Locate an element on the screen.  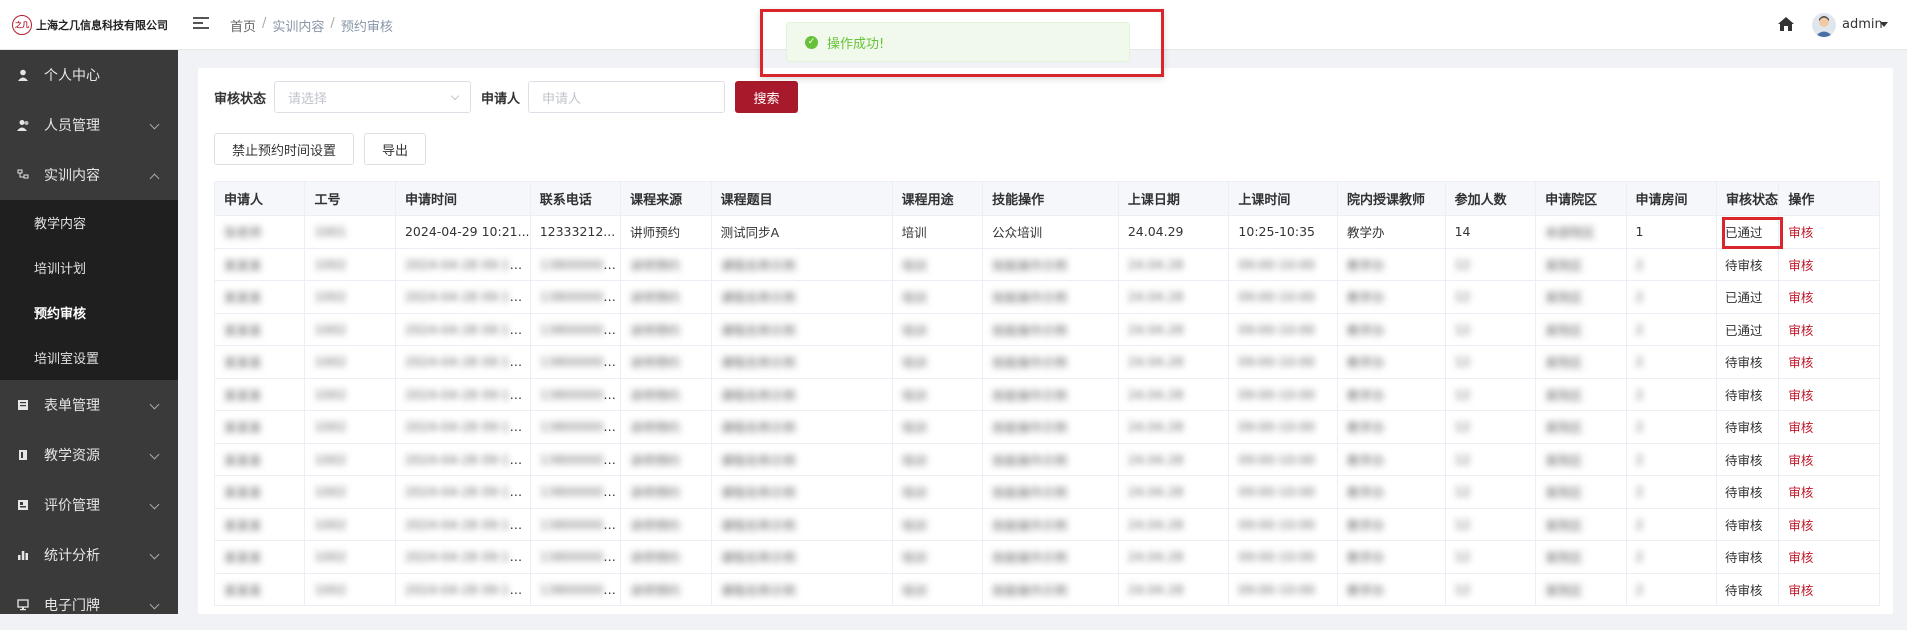
col-header: 工号 is located at coordinates (350, 198).